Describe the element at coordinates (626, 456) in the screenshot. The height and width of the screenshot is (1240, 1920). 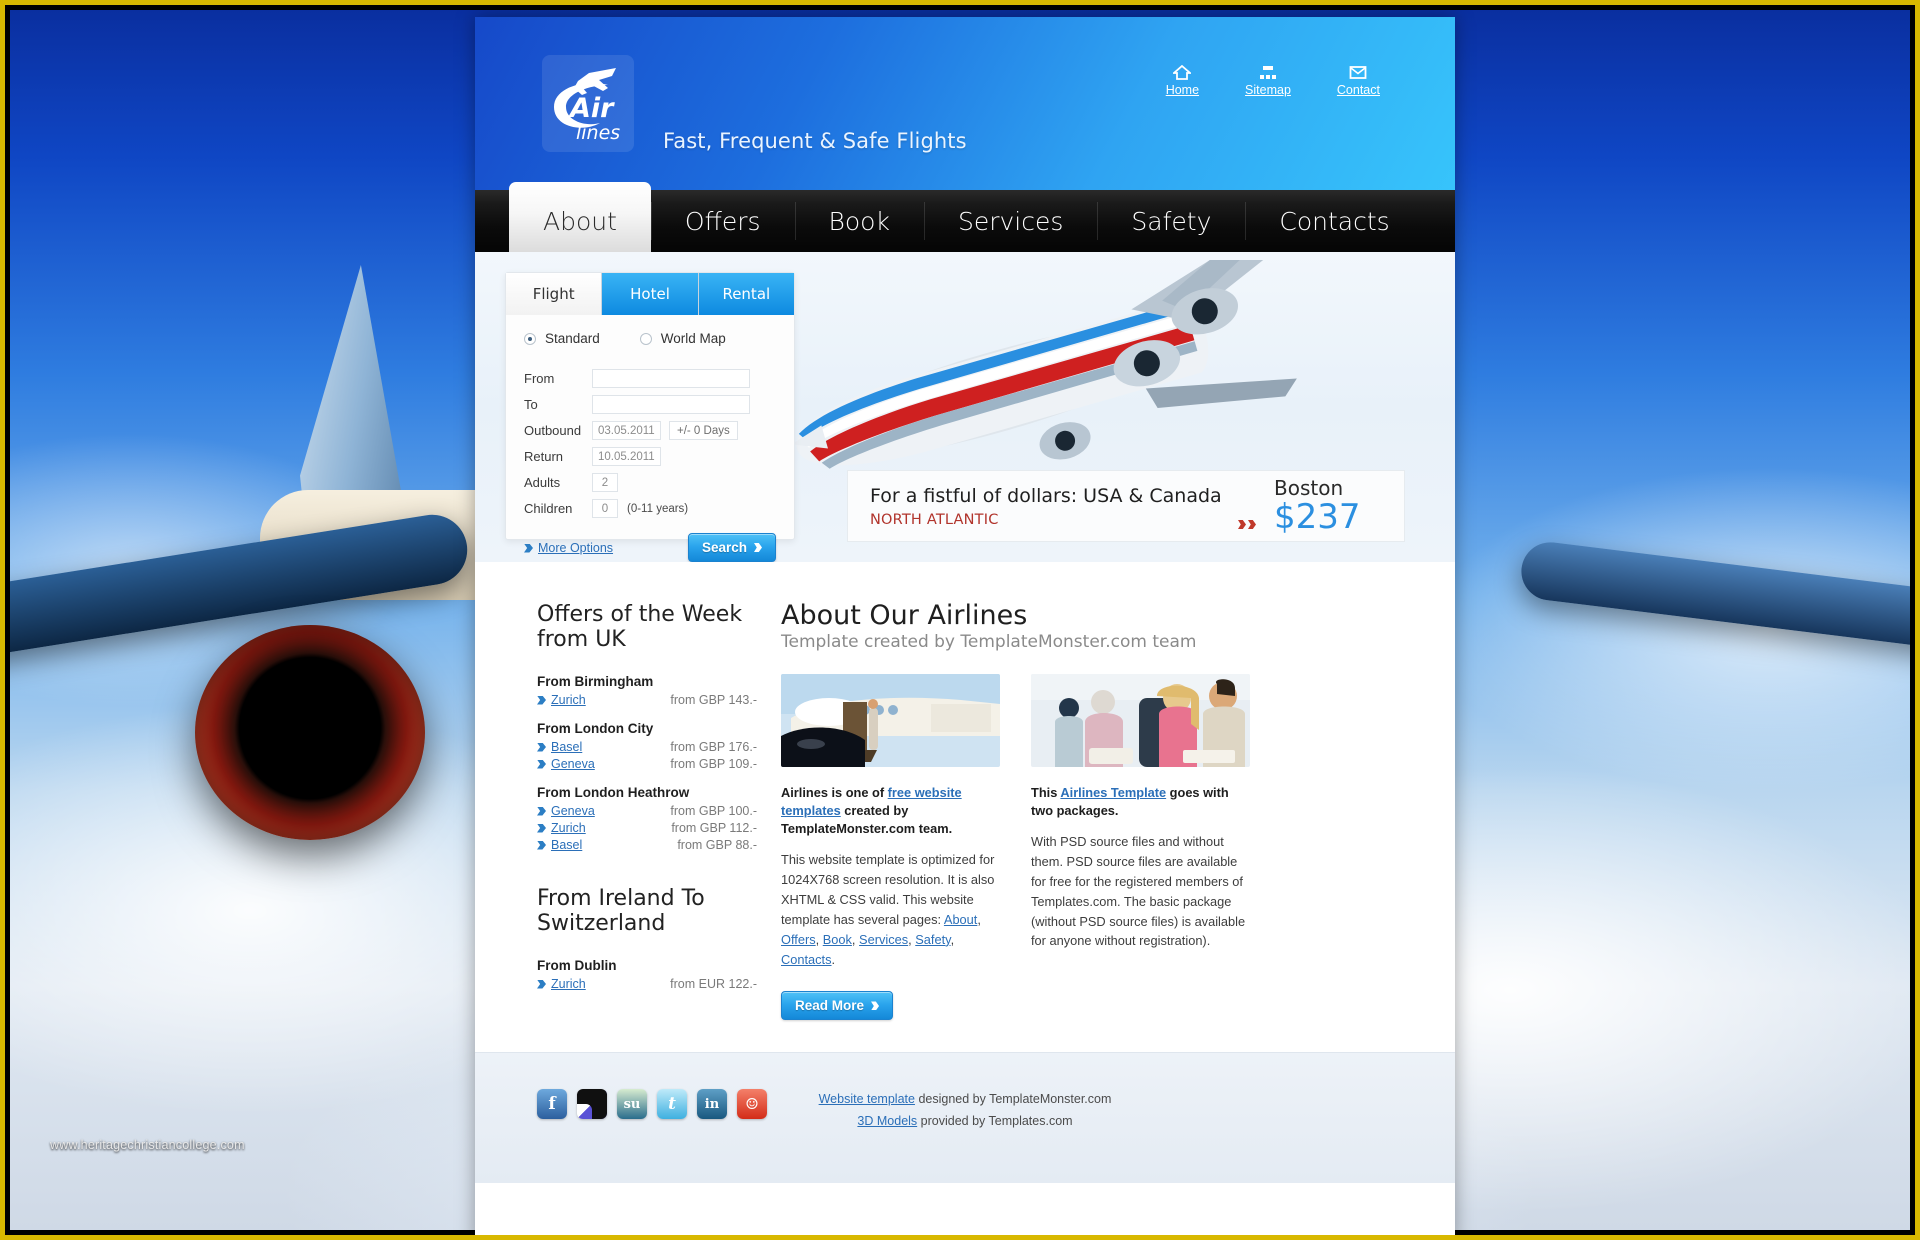
I see `return-date-input: 10.05.2011` at that location.